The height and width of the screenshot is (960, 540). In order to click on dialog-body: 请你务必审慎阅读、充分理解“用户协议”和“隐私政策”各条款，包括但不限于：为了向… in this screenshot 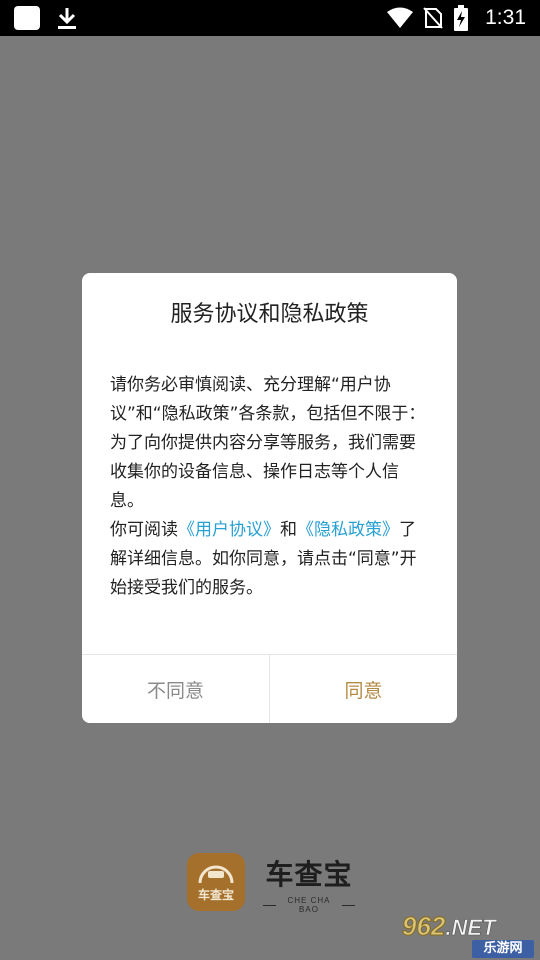, I will do `click(271, 487)`.